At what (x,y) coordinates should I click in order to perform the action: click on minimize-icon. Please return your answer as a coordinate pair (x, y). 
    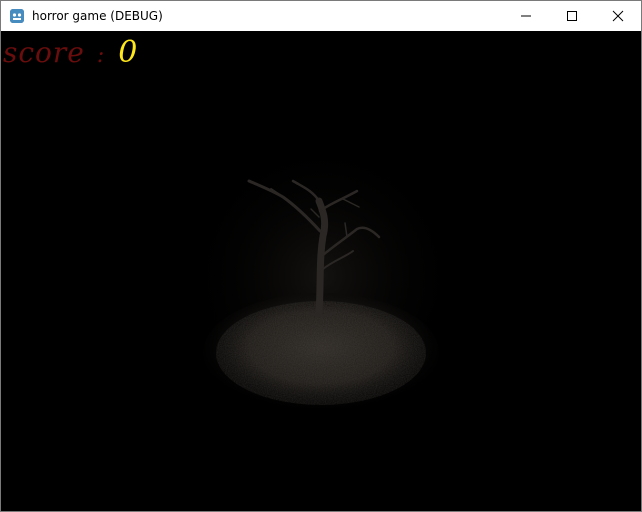
    Looking at the image, I should click on (526, 16).